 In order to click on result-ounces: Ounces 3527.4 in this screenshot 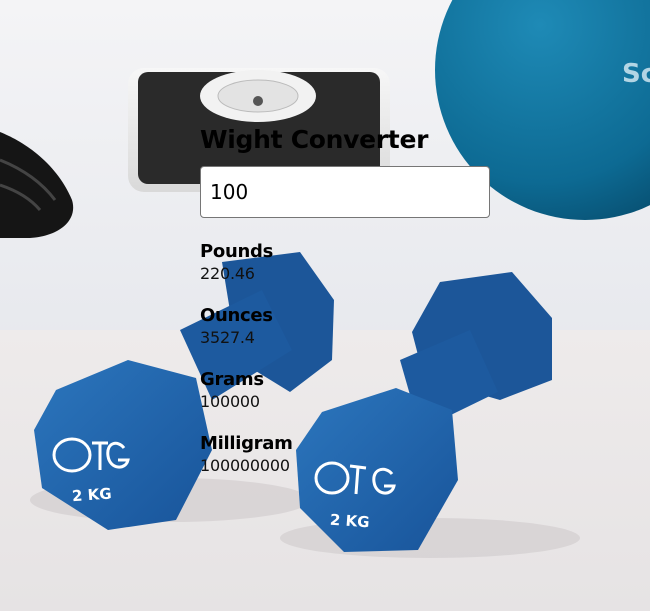, I will do `click(350, 336)`.